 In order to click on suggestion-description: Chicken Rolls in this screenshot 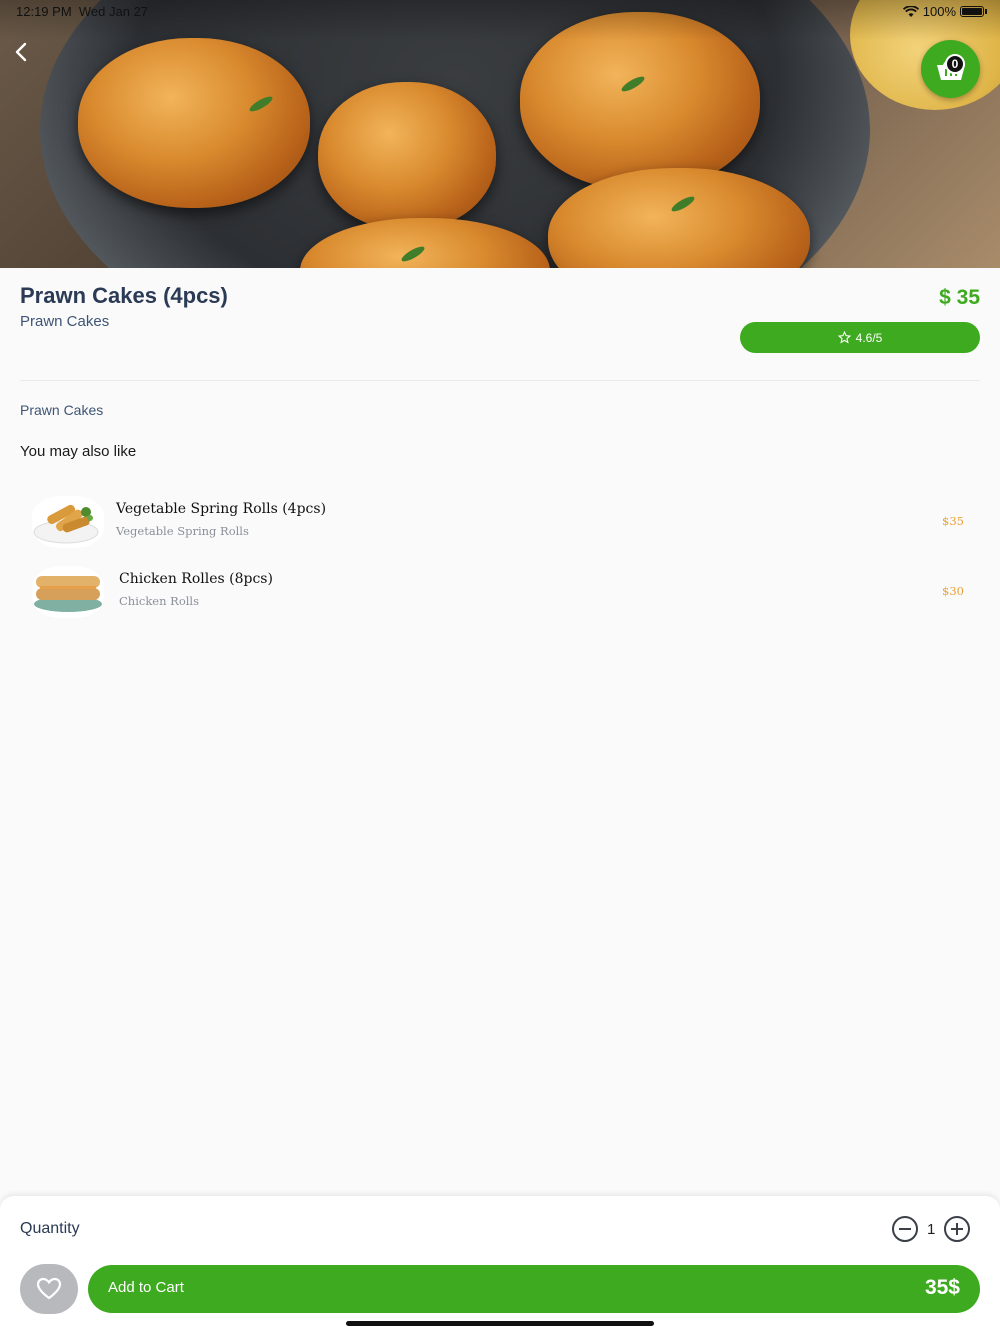, I will do `click(159, 601)`.